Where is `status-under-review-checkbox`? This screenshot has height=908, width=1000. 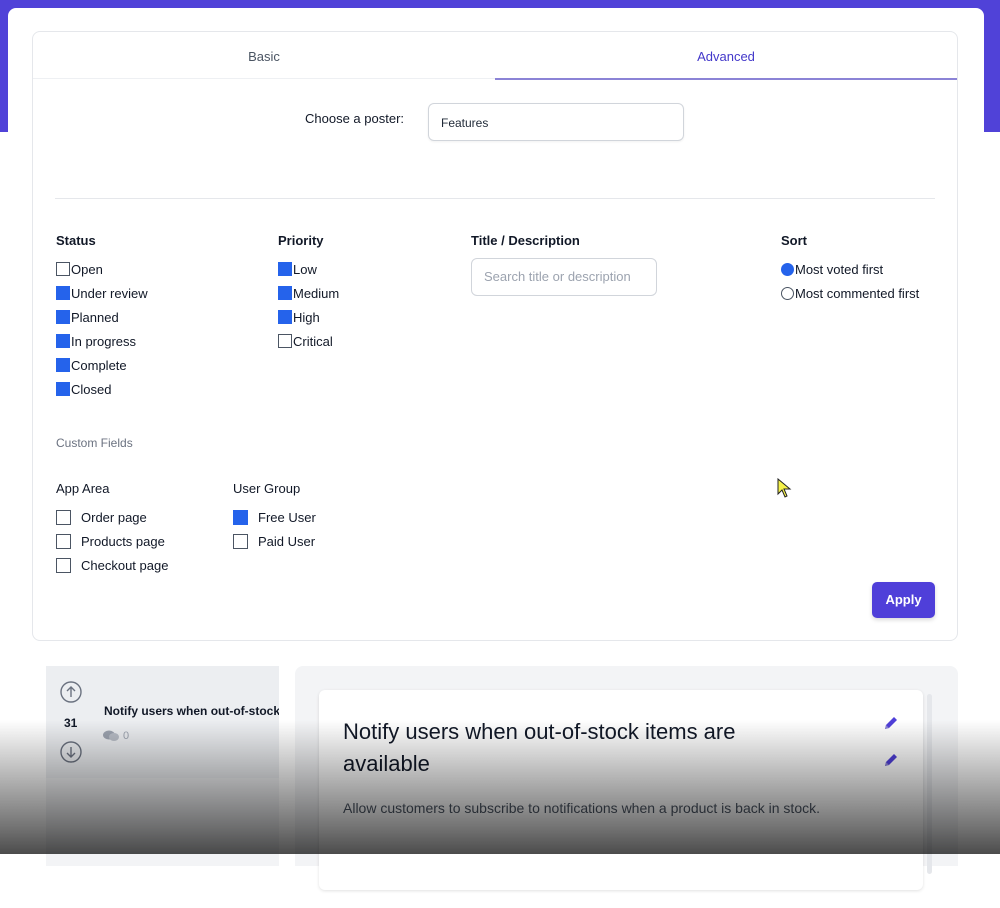
status-under-review-checkbox is located at coordinates (63, 293).